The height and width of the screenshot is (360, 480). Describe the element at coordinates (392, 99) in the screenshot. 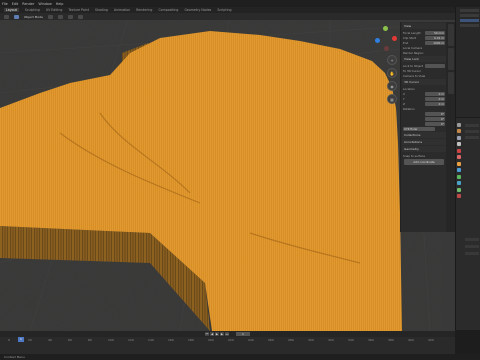

I see `grid-view-icon: ▦` at that location.